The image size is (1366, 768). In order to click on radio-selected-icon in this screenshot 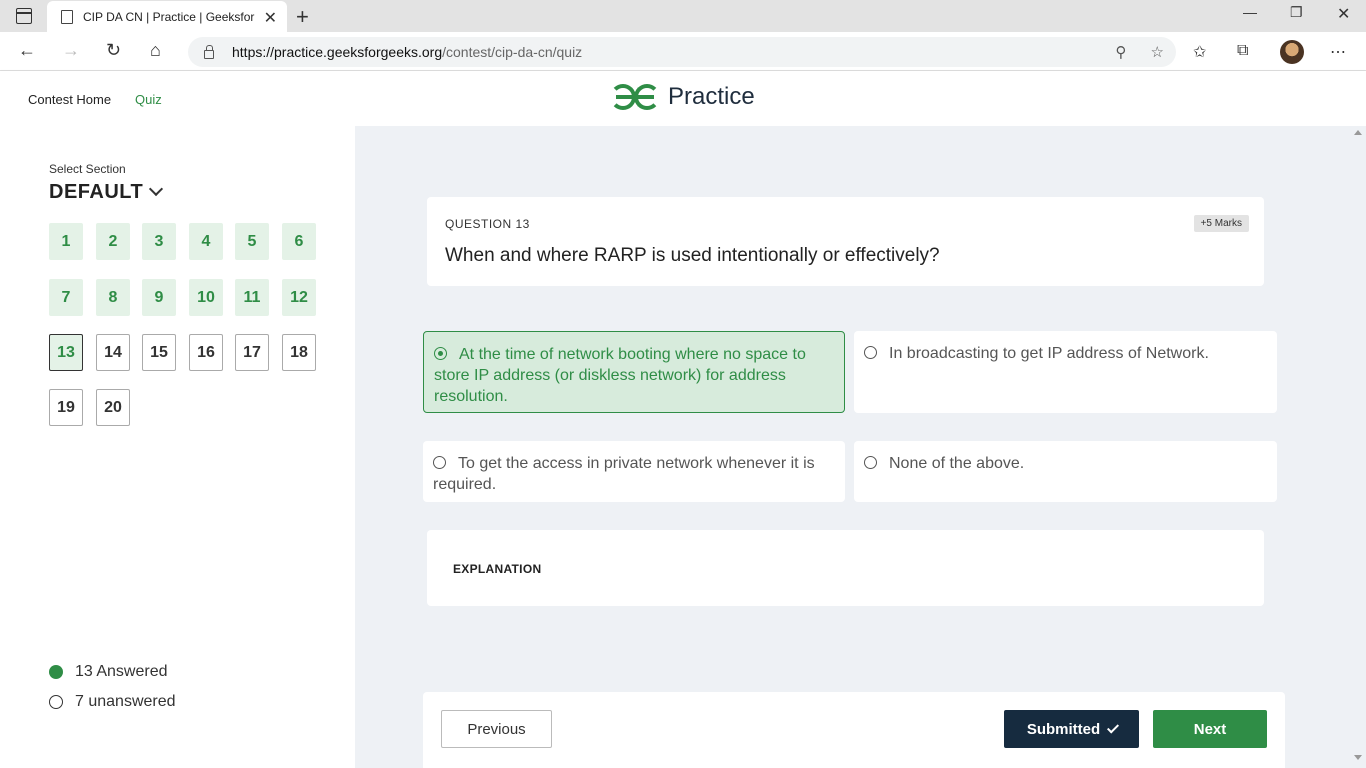, I will do `click(440, 353)`.